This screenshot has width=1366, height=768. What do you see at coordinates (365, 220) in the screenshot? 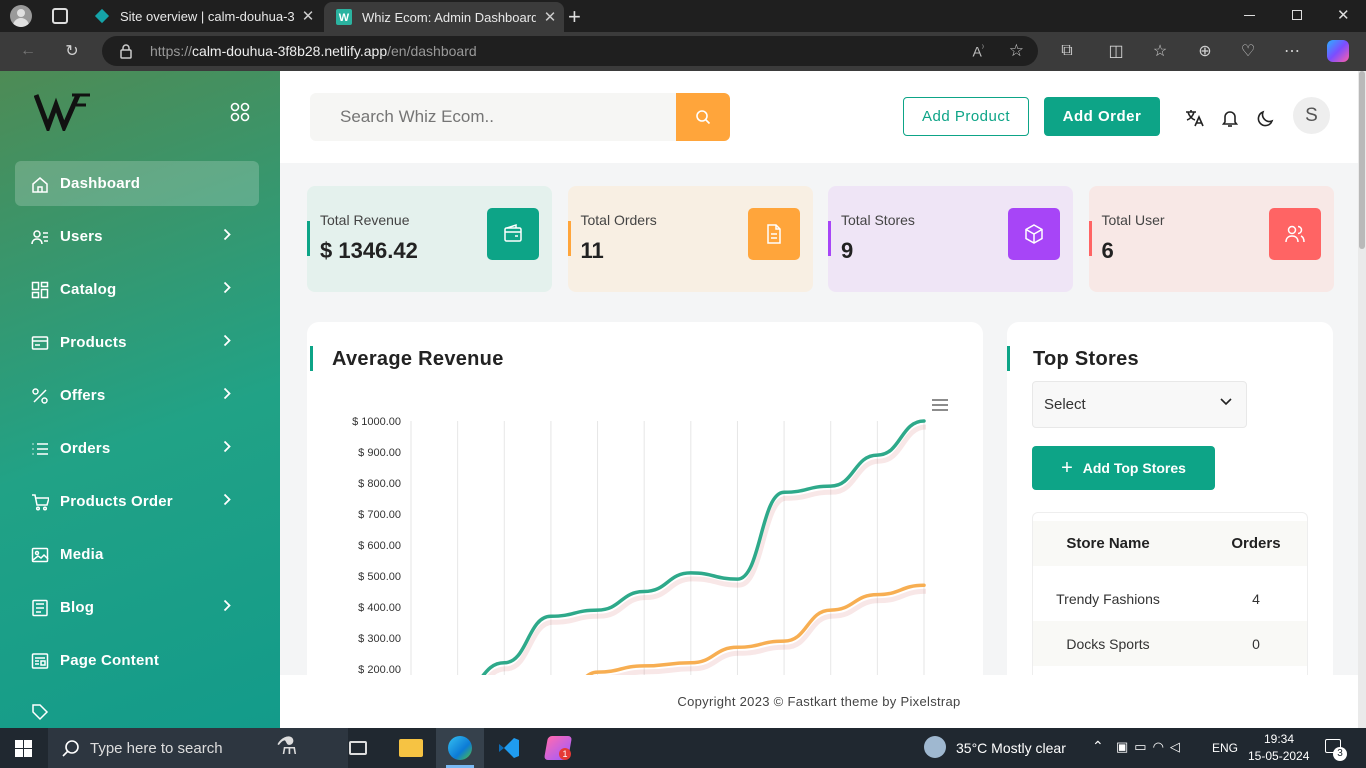
I see `stat-label: Total Revenue` at bounding box center [365, 220].